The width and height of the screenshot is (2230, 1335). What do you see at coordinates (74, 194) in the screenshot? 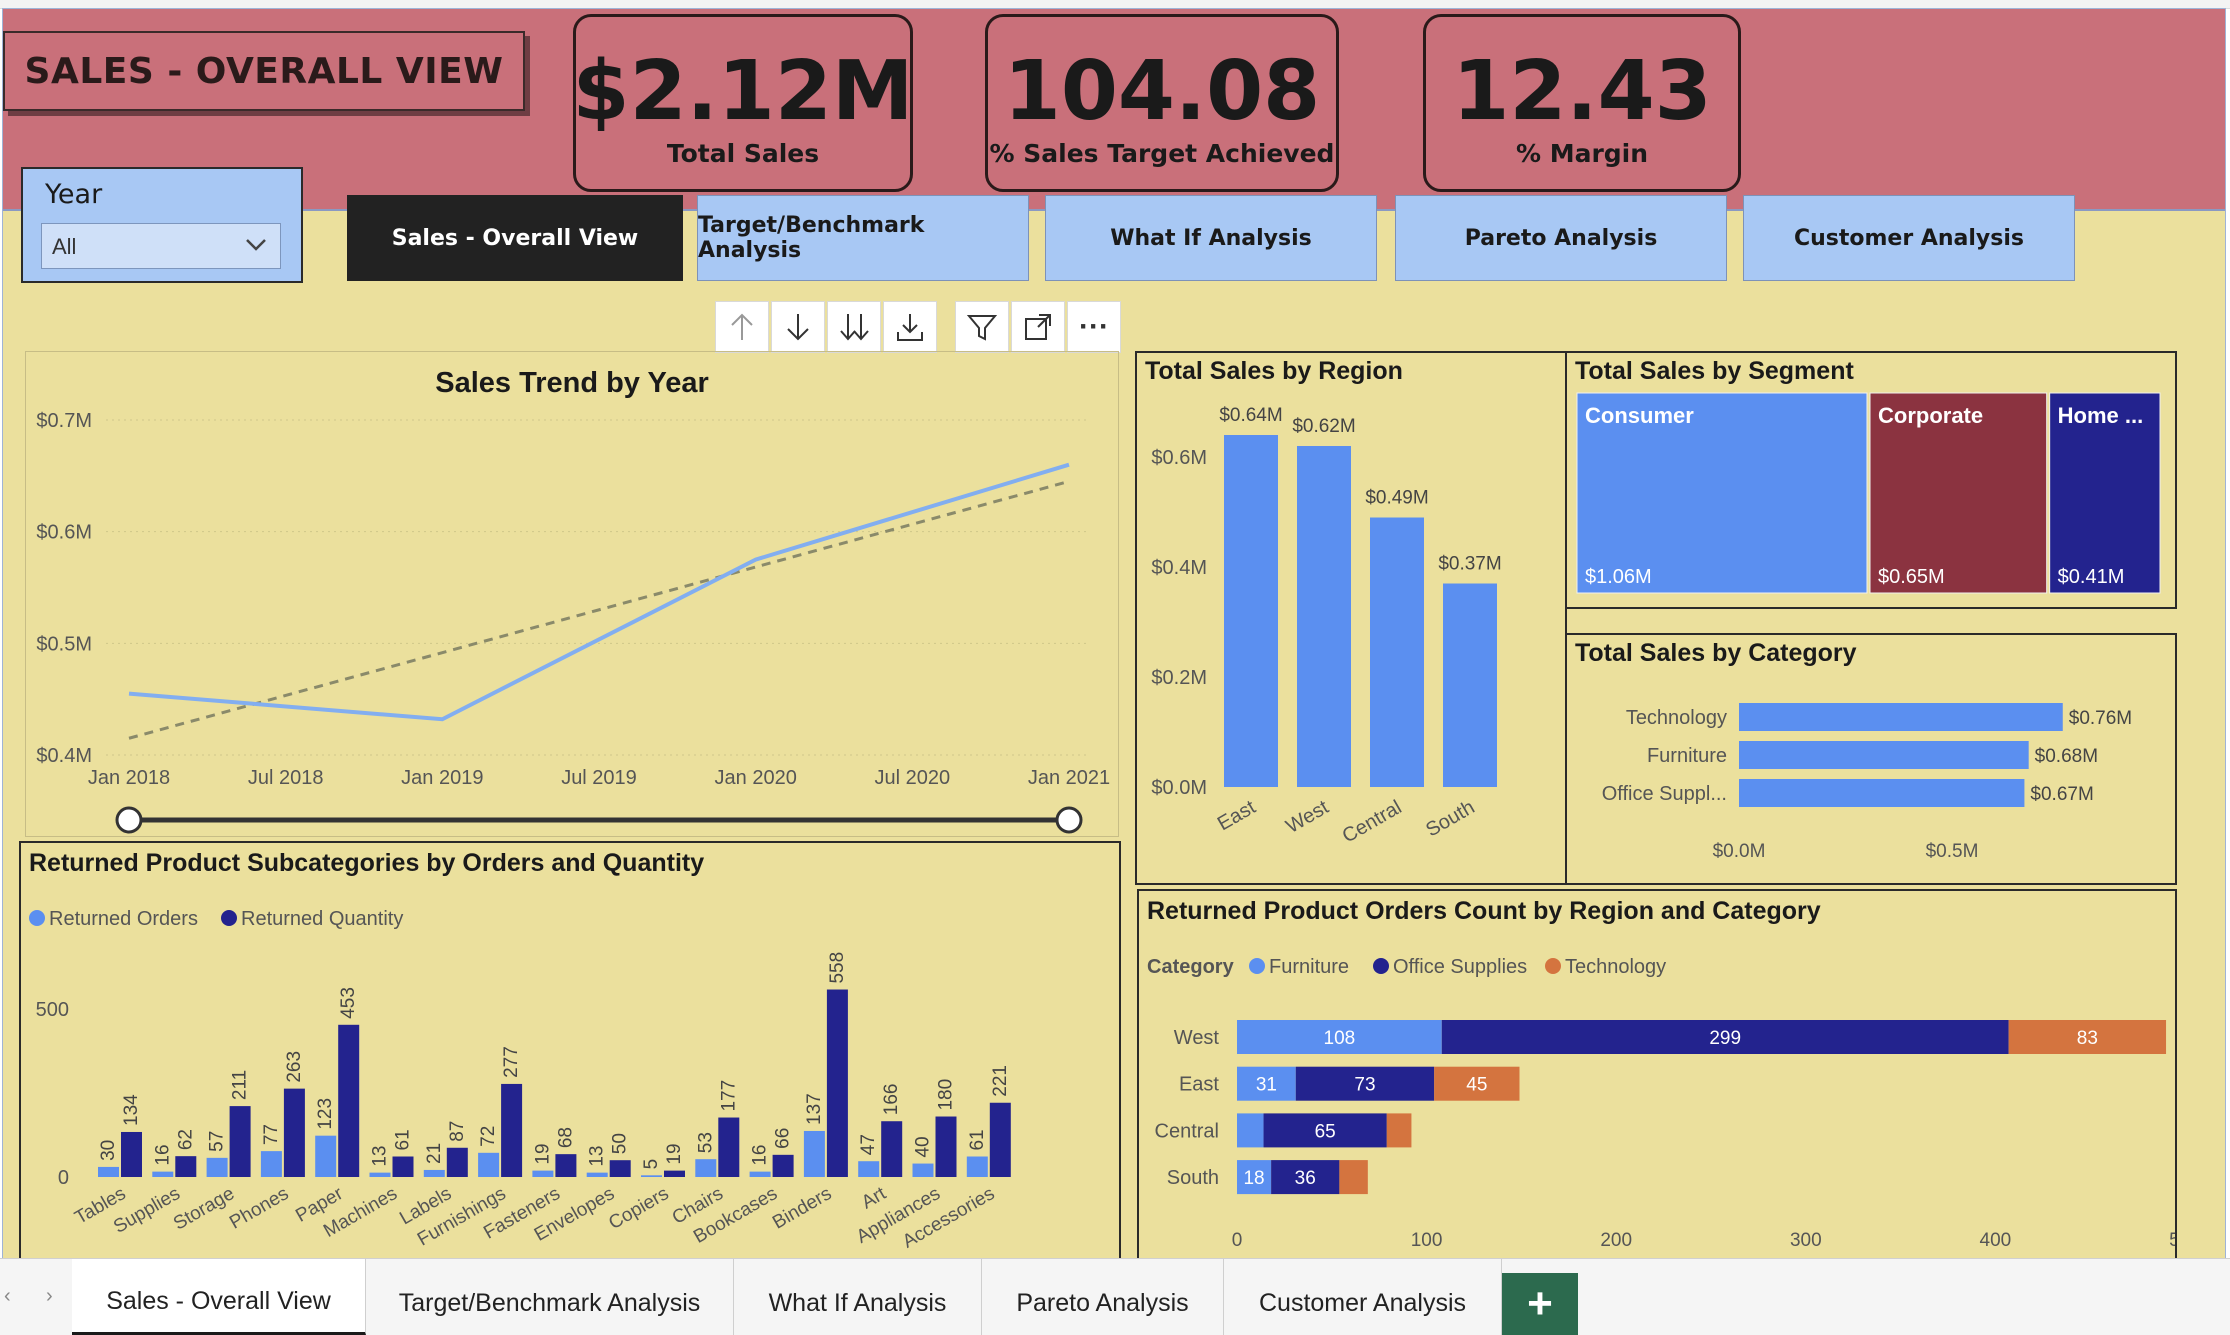
I see `slicer-title: Year` at bounding box center [74, 194].